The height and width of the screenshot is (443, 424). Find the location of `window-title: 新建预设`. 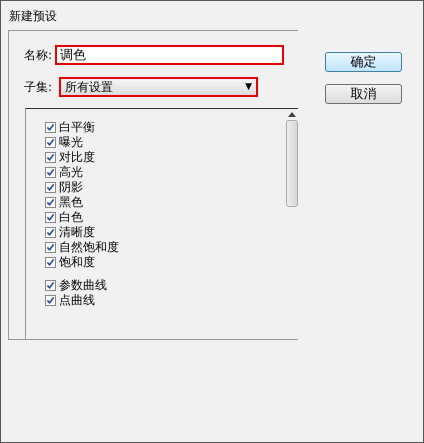

window-title: 新建预设 is located at coordinates (33, 16).